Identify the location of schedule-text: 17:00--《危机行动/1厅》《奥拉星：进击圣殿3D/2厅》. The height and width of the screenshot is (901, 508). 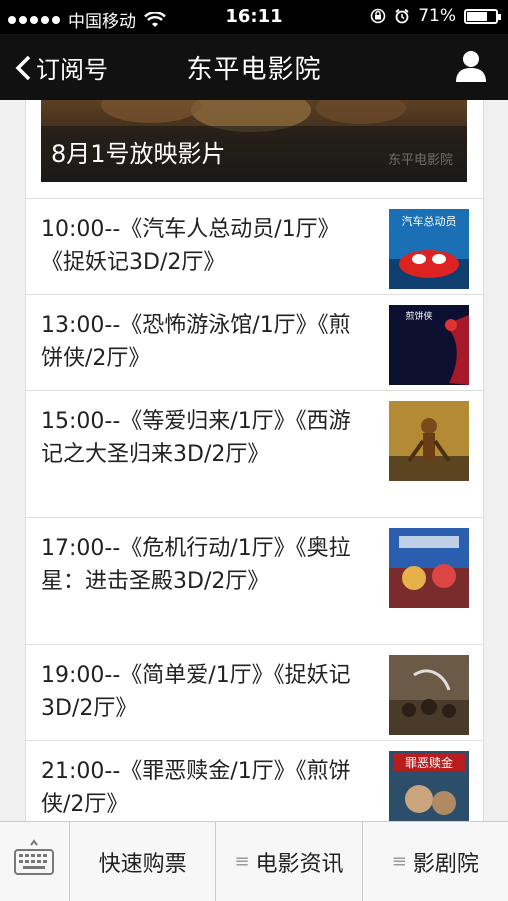
(196, 565).